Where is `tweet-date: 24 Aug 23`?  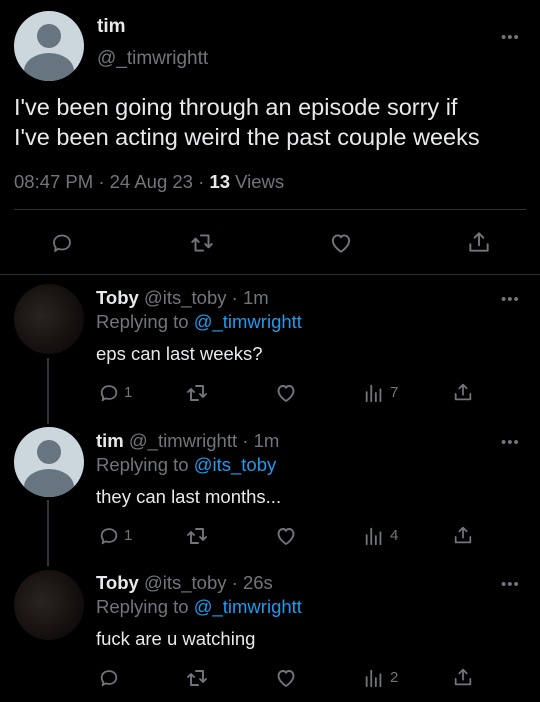
tweet-date: 24 Aug 23 is located at coordinates (151, 181).